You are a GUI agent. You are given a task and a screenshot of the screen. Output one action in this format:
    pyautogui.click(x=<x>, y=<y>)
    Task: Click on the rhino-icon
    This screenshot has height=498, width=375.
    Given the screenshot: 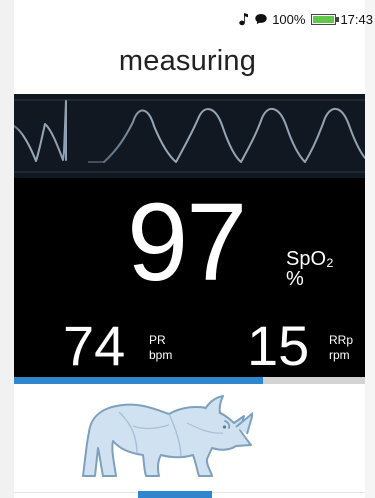 What is the action you would take?
    pyautogui.click(x=167, y=436)
    